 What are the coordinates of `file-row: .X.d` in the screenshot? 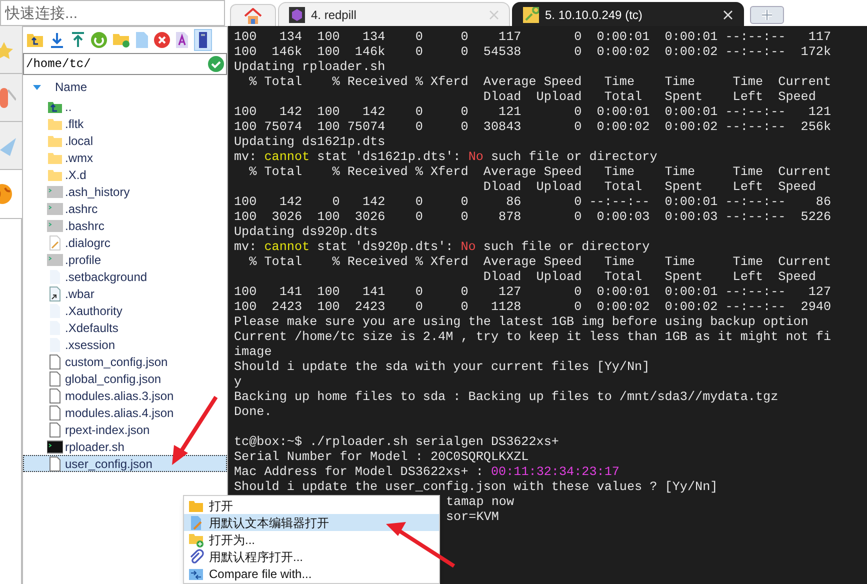 It's located at (125, 174).